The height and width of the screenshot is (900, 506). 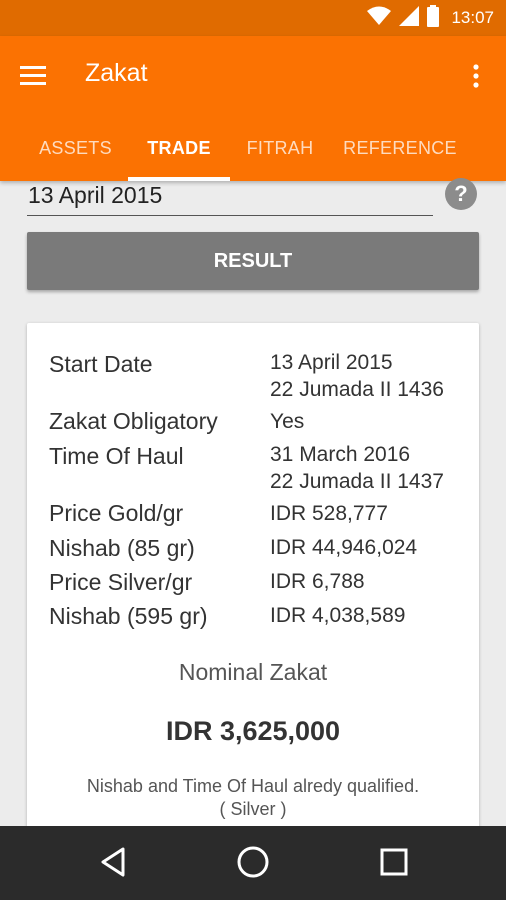 I want to click on help-icon: ?, so click(x=461, y=194).